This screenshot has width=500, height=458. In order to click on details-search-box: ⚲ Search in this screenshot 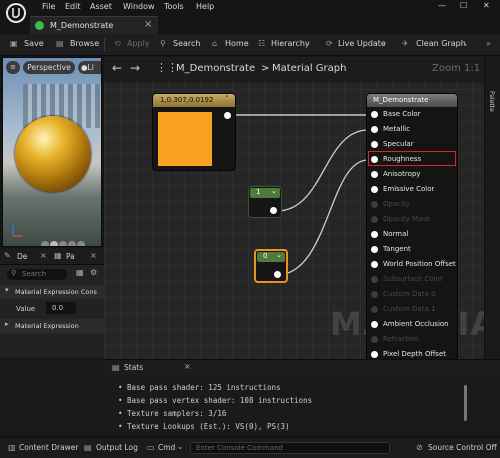, I will do `click(37, 274)`.